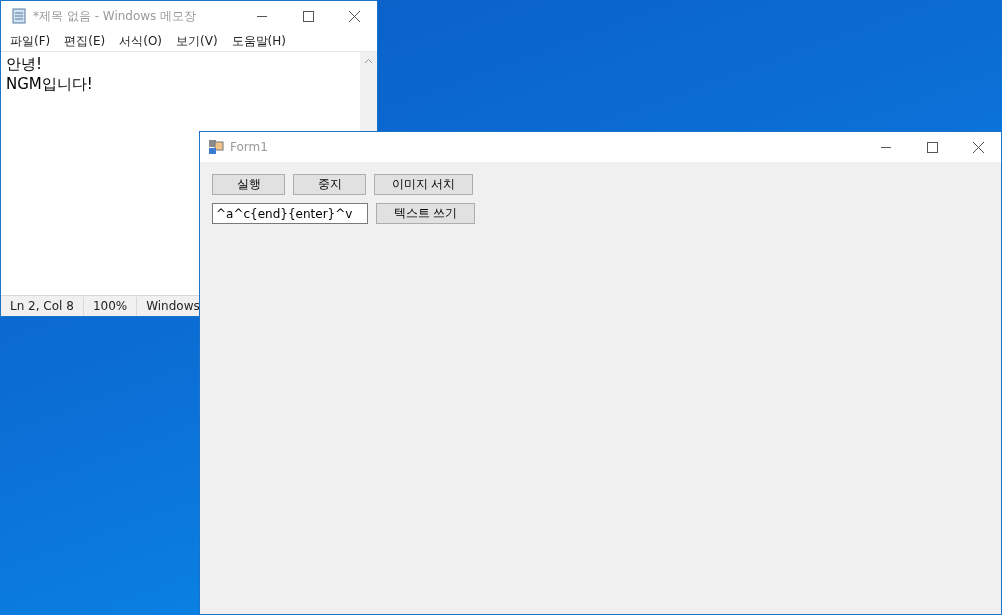 This screenshot has width=1002, height=615. Describe the element at coordinates (216, 147) in the screenshot. I see `form-icon` at that location.